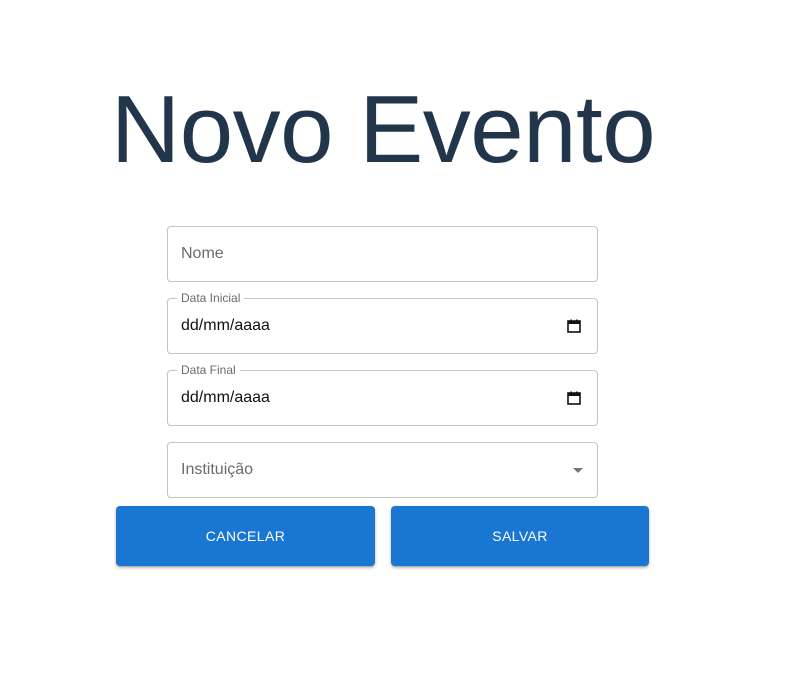 The image size is (796, 679). What do you see at coordinates (382, 322) in the screenshot?
I see `start-date-field: Data Inicial dd/mm/aaaa` at bounding box center [382, 322].